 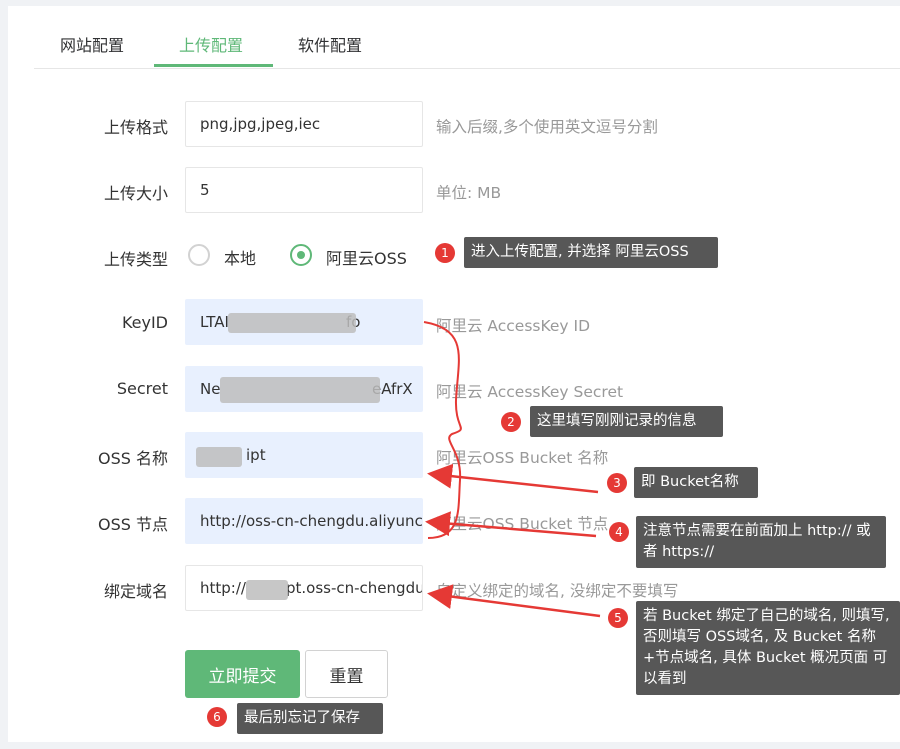 What do you see at coordinates (135, 591) in the screenshot?
I see `bind-domain-label: 绑定域名` at bounding box center [135, 591].